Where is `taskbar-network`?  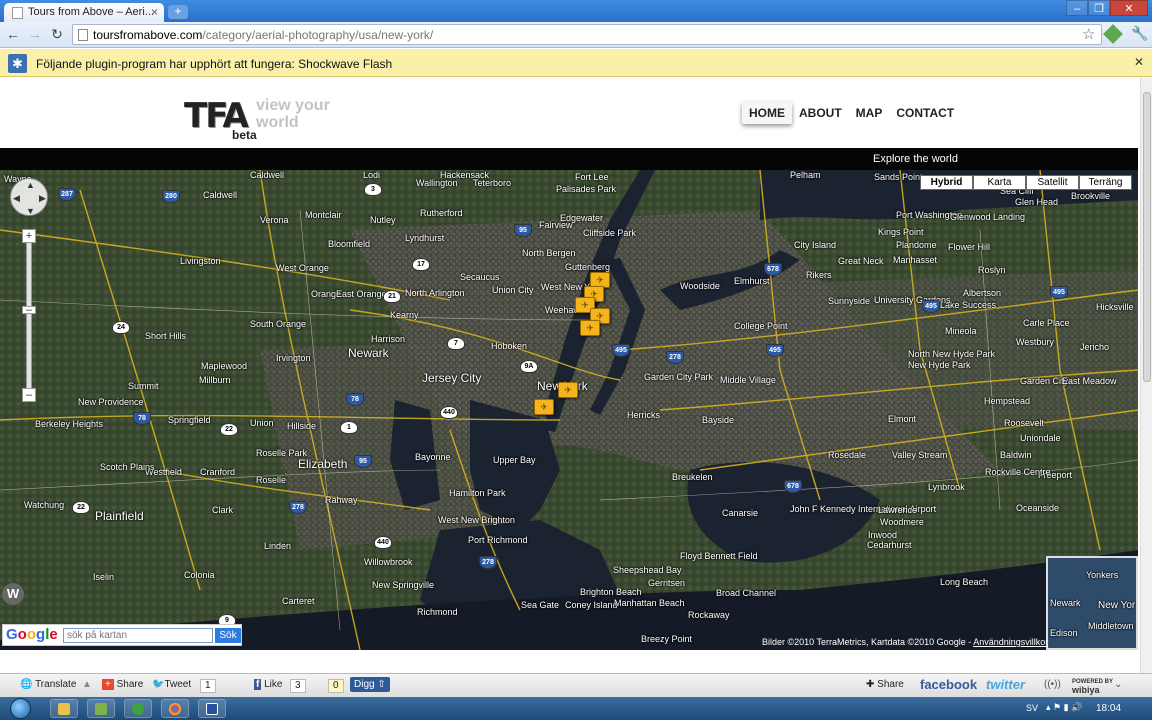 taskbar-network is located at coordinates (101, 708).